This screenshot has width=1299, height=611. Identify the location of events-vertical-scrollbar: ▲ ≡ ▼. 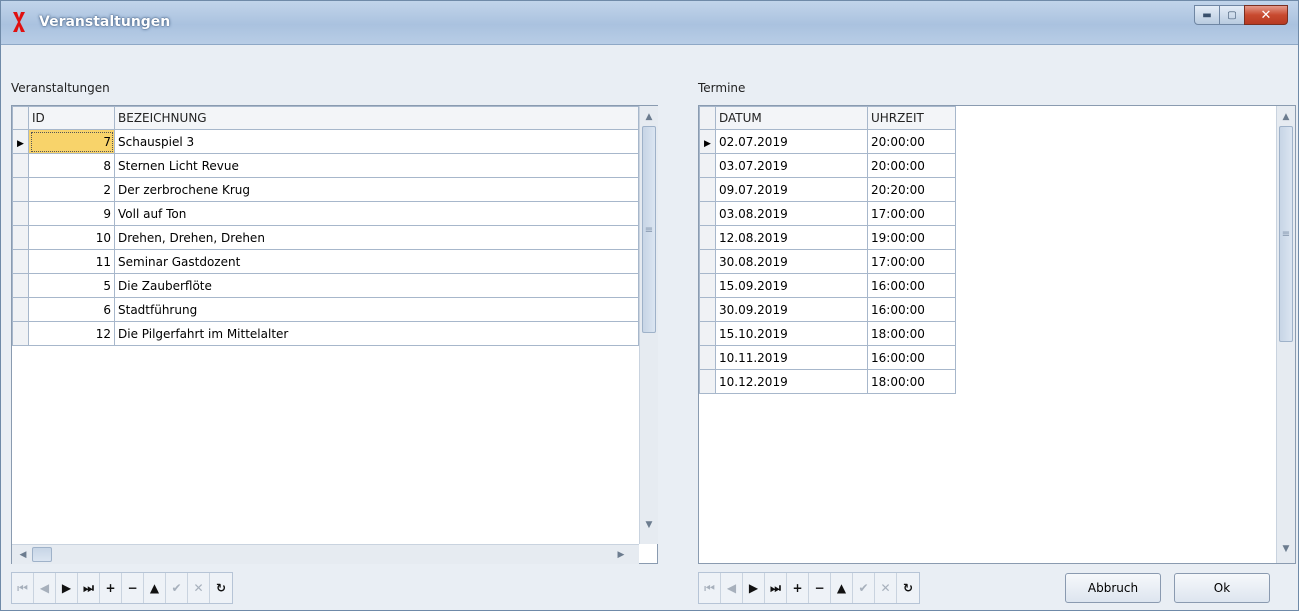
(648, 325).